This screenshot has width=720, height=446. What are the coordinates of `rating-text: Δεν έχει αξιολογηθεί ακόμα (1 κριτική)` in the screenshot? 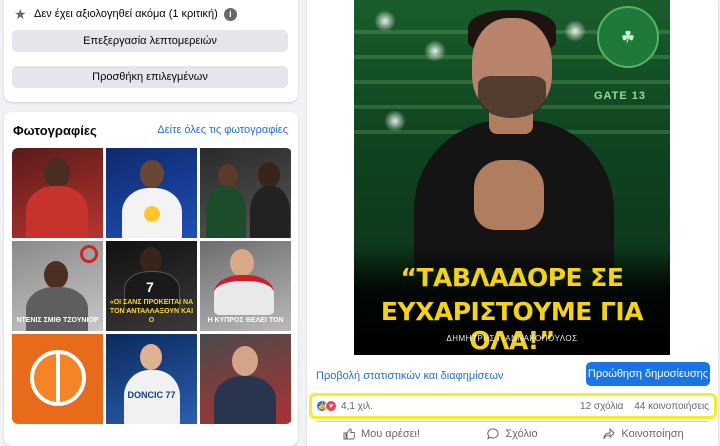 It's located at (126, 14).